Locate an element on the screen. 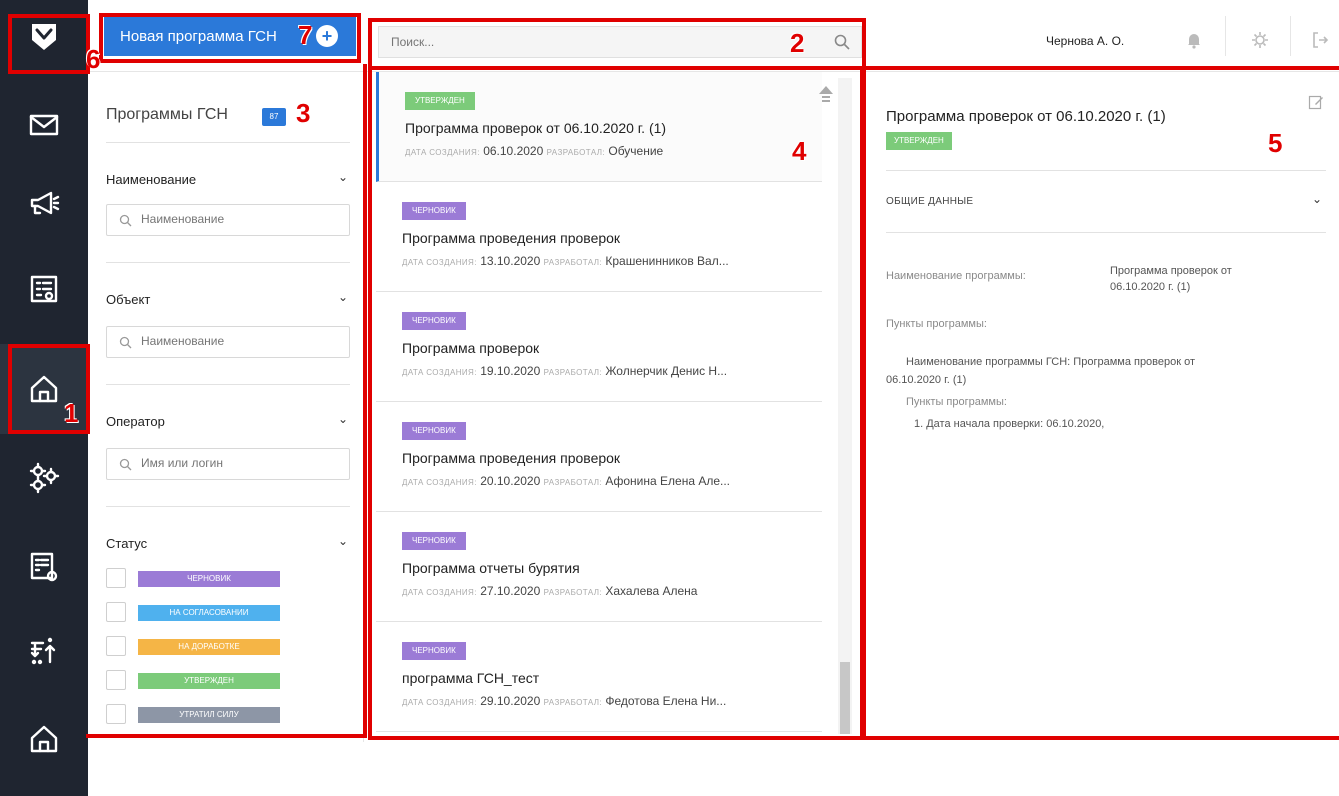 Image resolution: width=1339 pixels, height=796 pixels. rail-mail is located at coordinates (44, 125).